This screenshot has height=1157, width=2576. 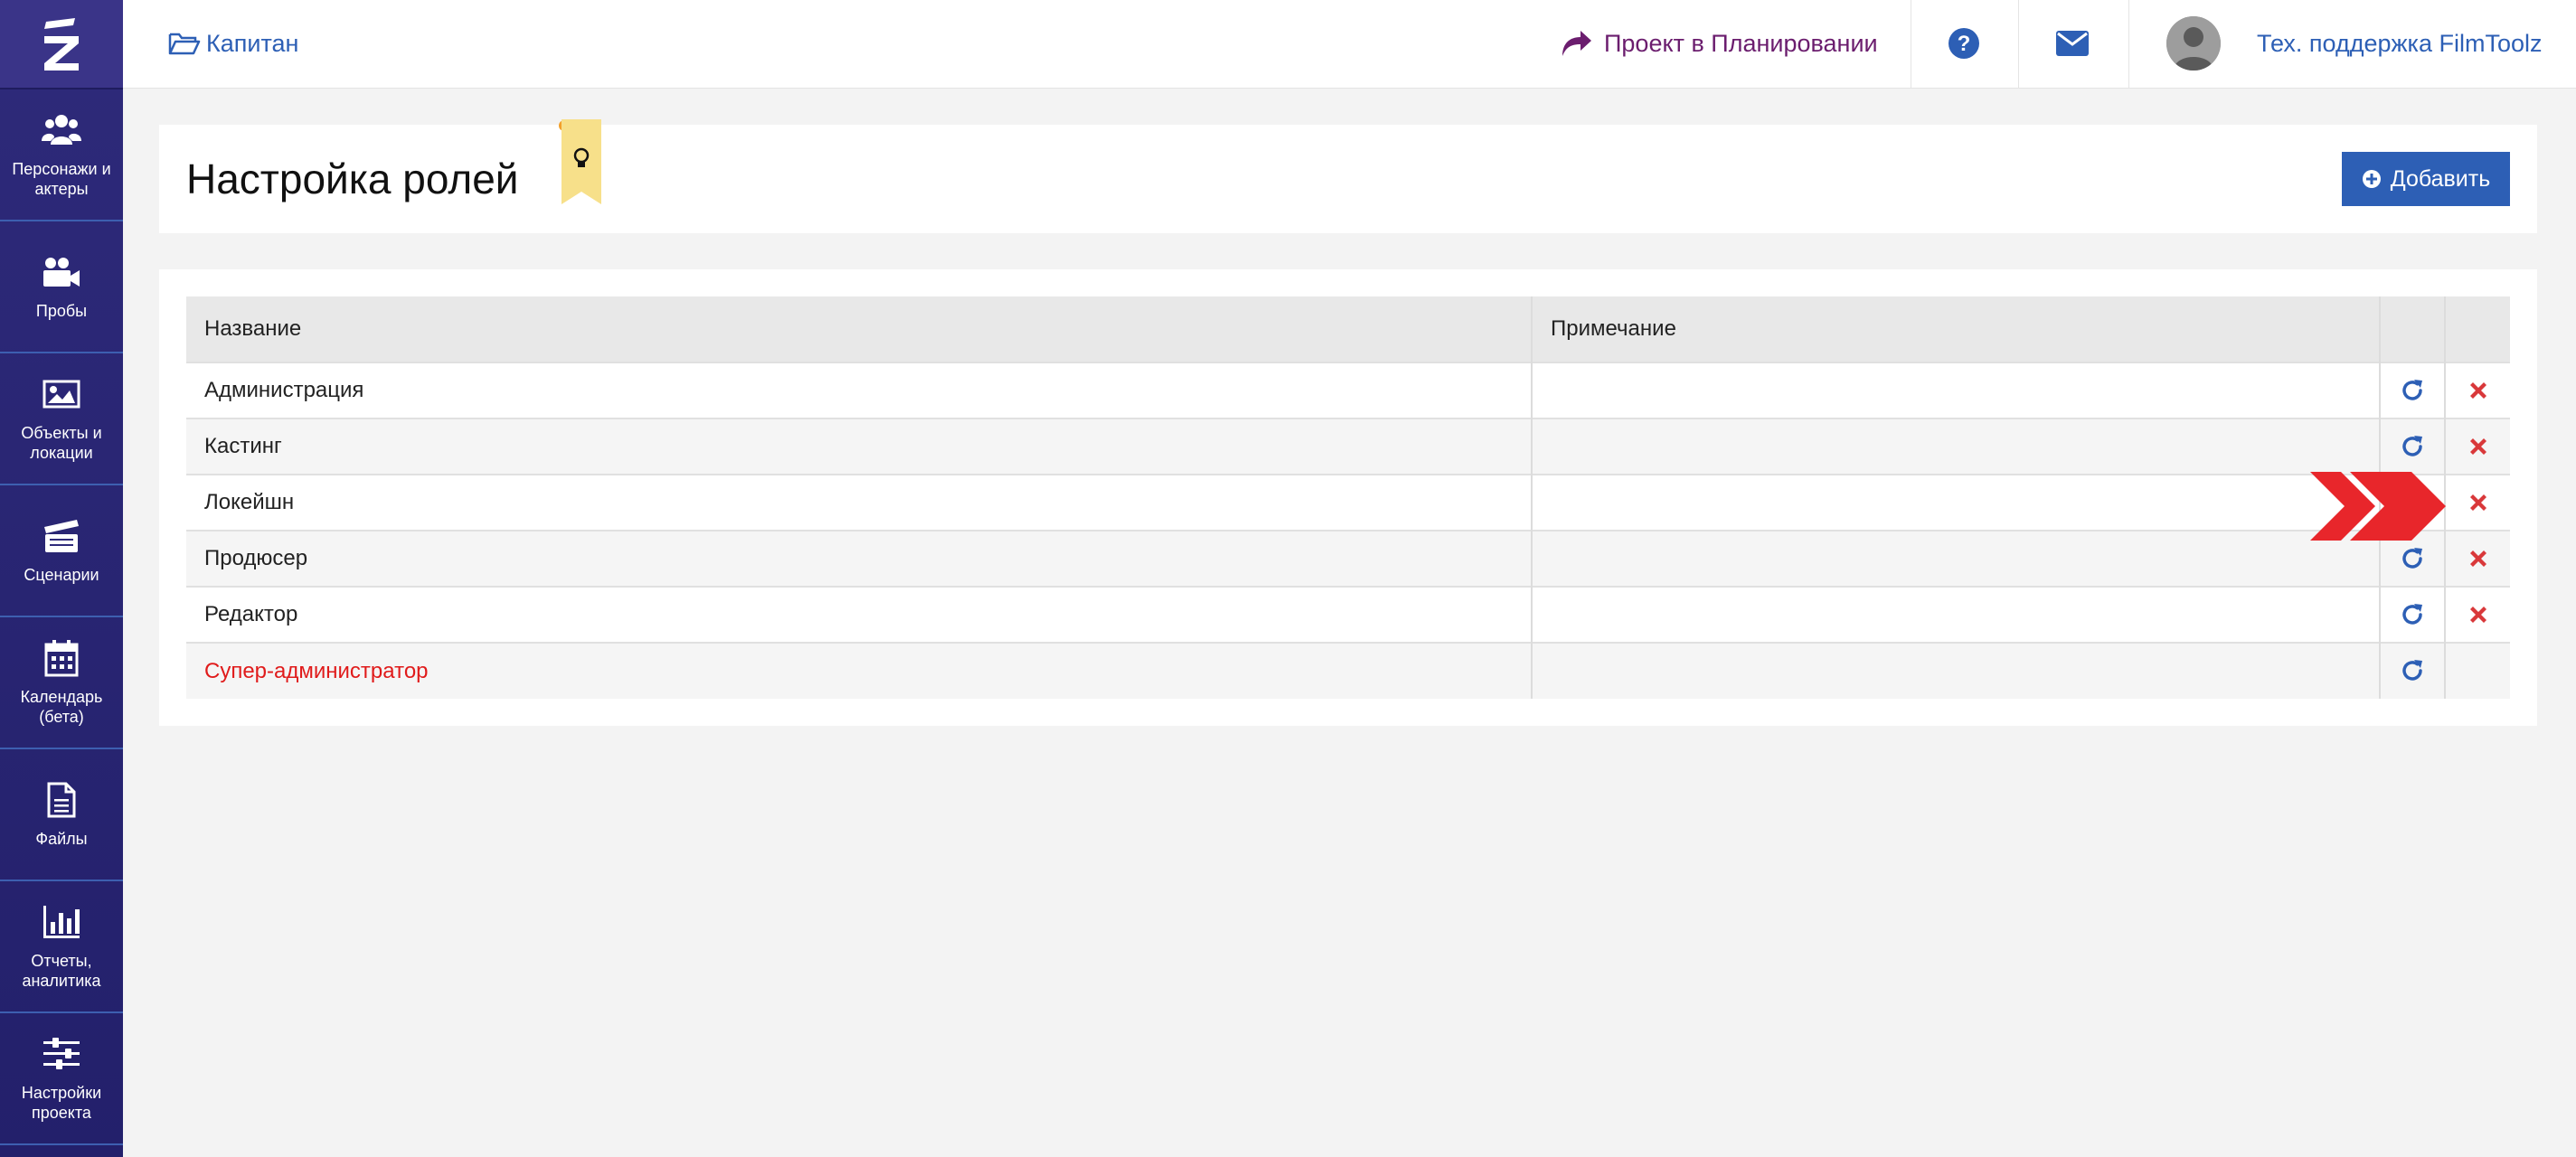 I want to click on sidebar-item-files: Файлы, so click(x=62, y=815).